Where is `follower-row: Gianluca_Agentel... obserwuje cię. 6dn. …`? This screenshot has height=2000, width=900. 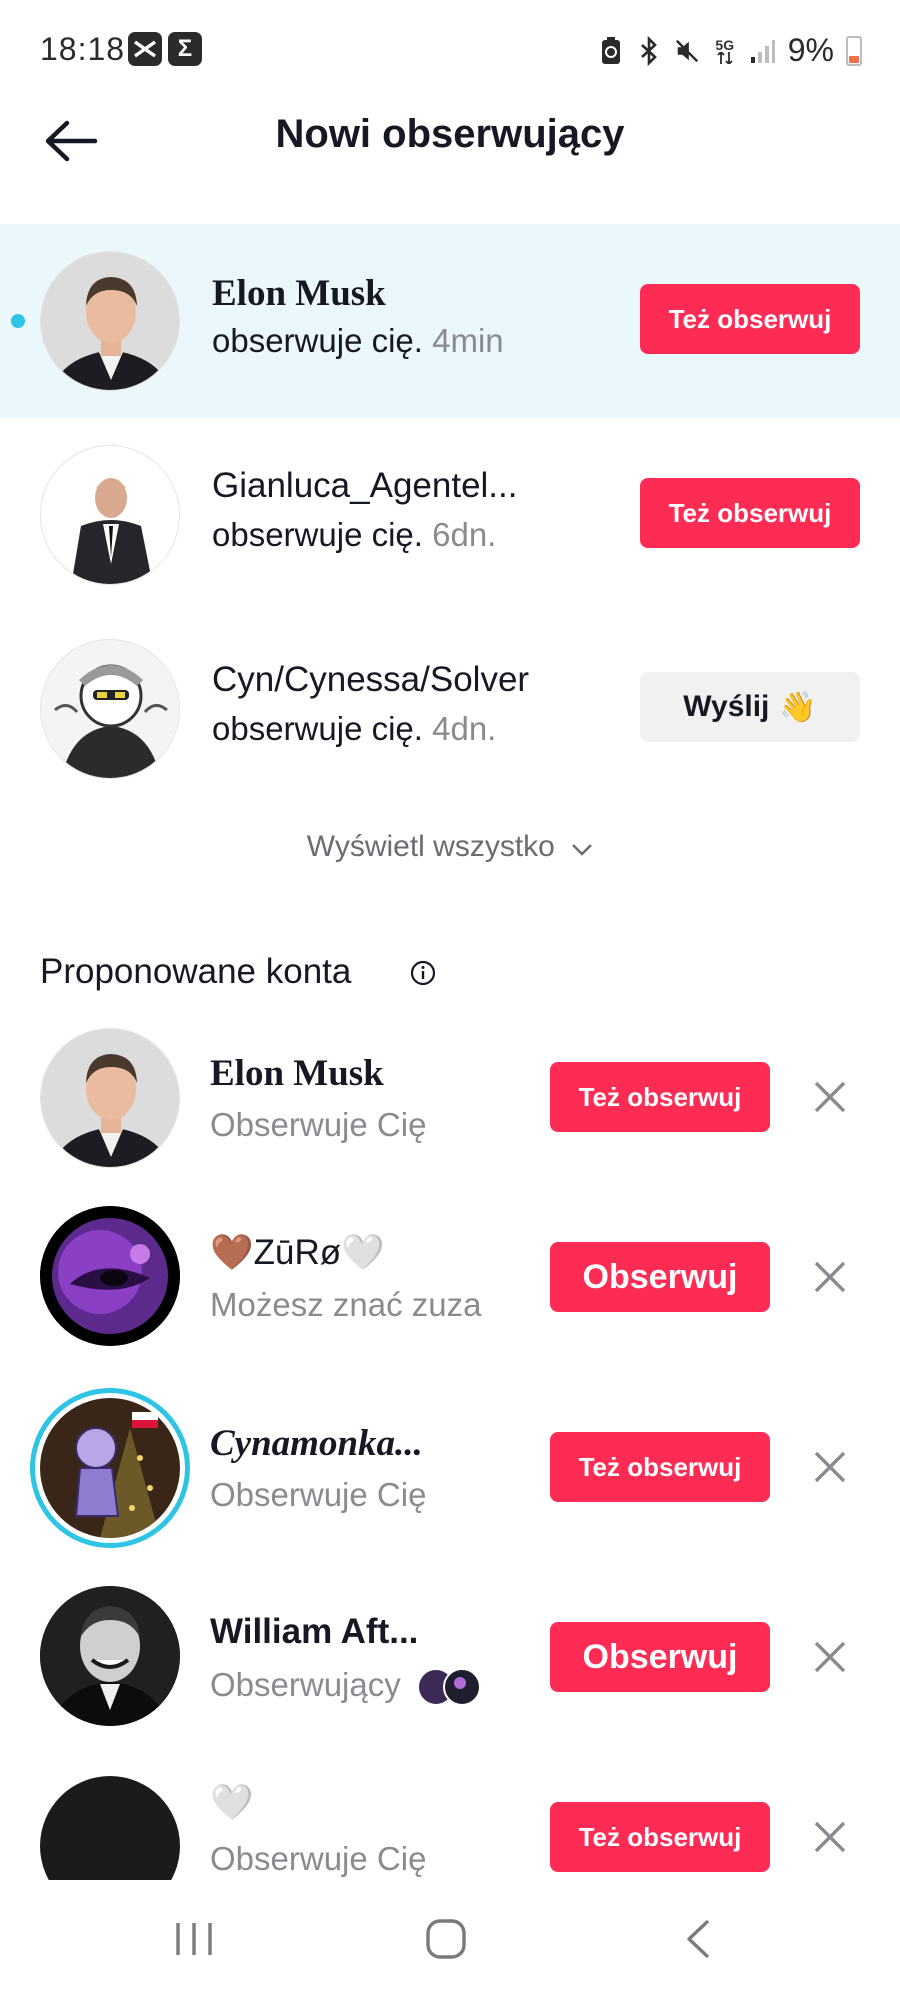 follower-row: Gianluca_Agentel... obserwuje cię. 6dn. … is located at coordinates (450, 515).